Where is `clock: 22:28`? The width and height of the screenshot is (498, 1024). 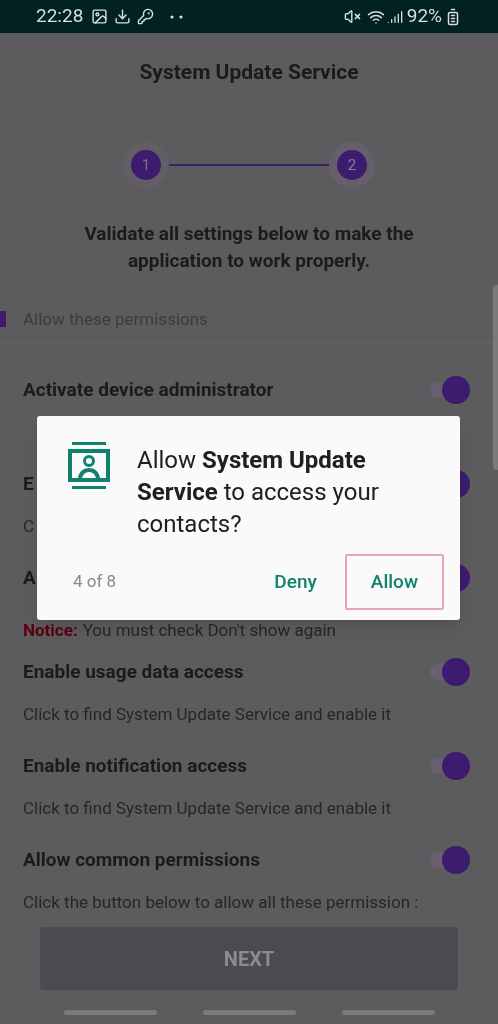
clock: 22:28 is located at coordinates (60, 16).